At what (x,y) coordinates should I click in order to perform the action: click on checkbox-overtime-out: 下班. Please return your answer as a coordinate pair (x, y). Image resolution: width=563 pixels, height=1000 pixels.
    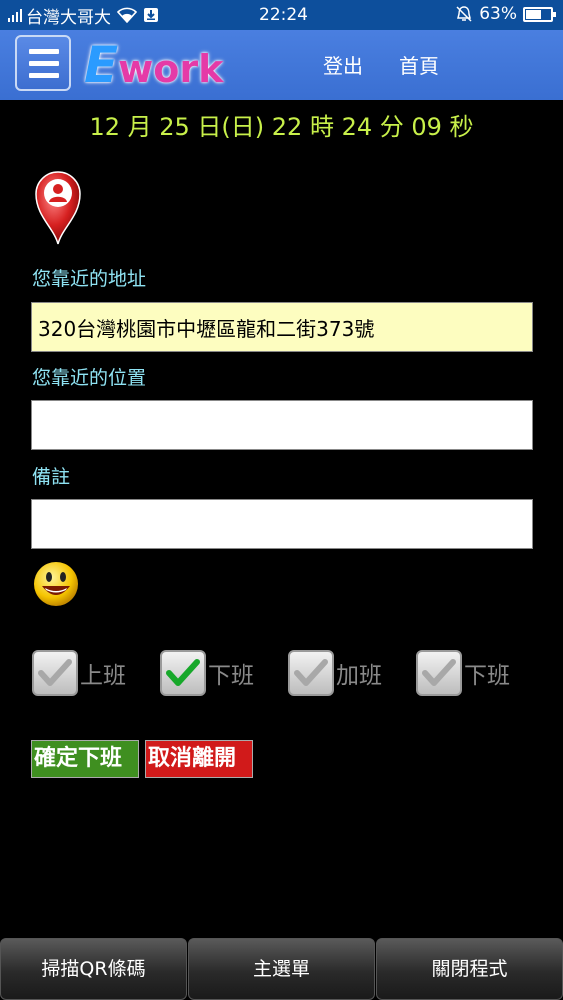
    Looking at the image, I should click on (463, 673).